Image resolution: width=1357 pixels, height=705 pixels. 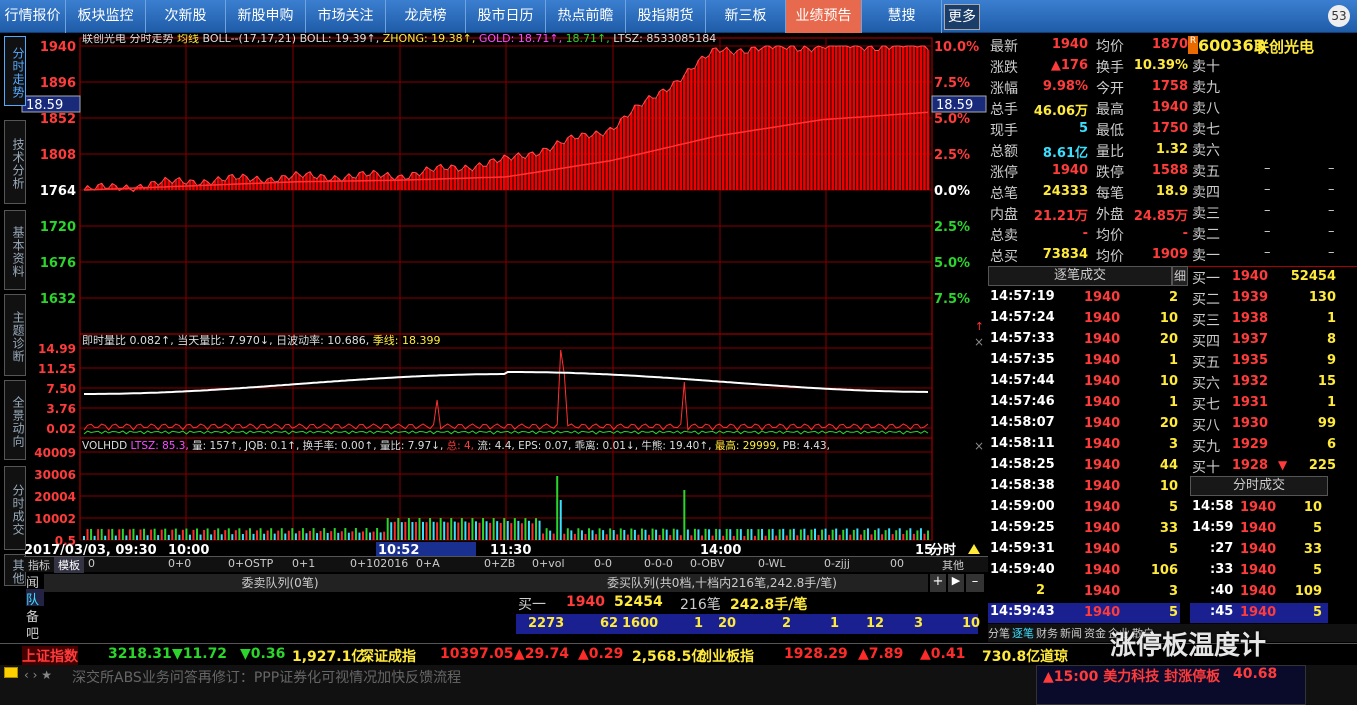 I want to click on trade-row: 14:58:07 1940 20, so click(x=1084, y=424).